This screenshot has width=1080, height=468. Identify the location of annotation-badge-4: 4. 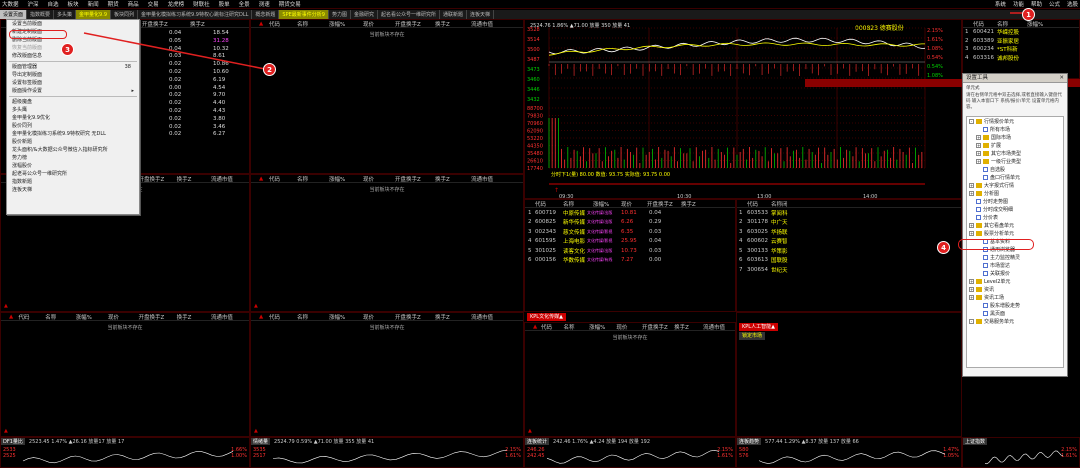
(943, 247).